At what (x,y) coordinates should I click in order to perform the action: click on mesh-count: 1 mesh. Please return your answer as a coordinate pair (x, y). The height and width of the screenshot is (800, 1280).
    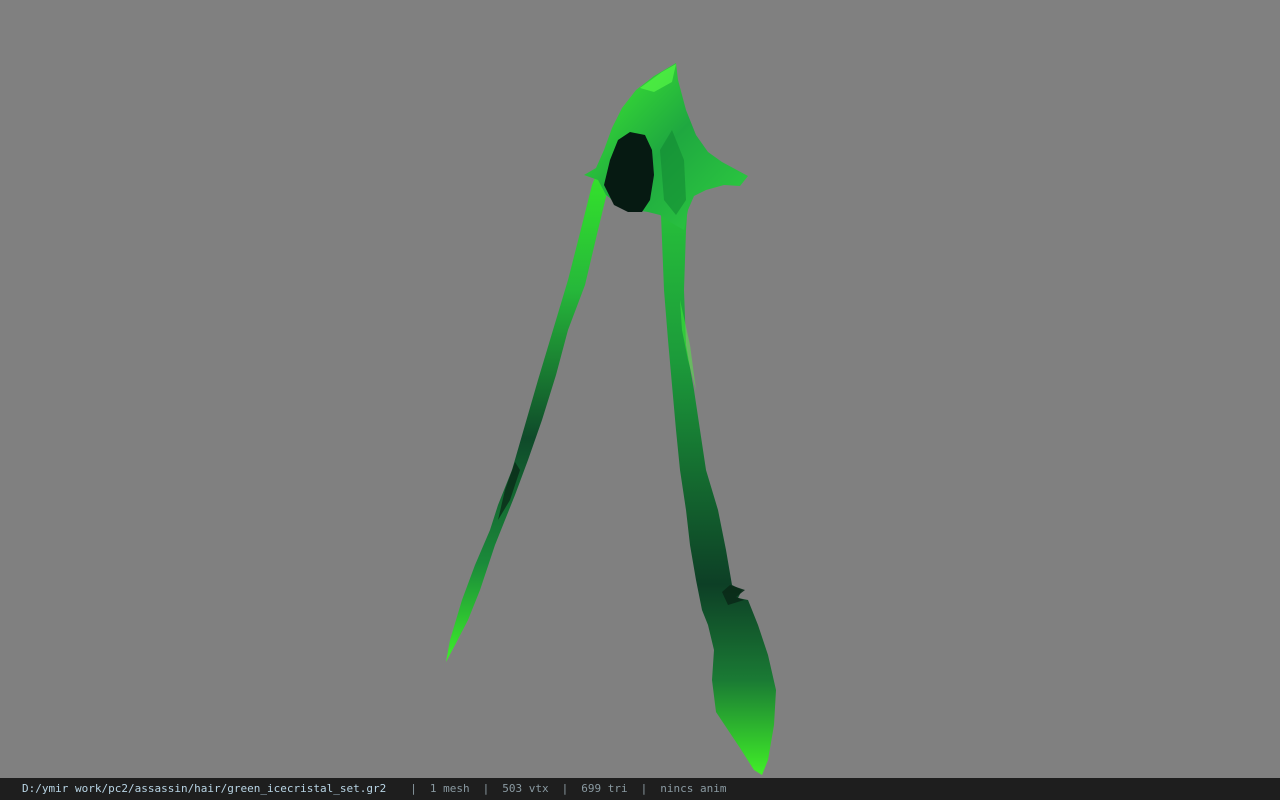
    Looking at the image, I should click on (449, 788).